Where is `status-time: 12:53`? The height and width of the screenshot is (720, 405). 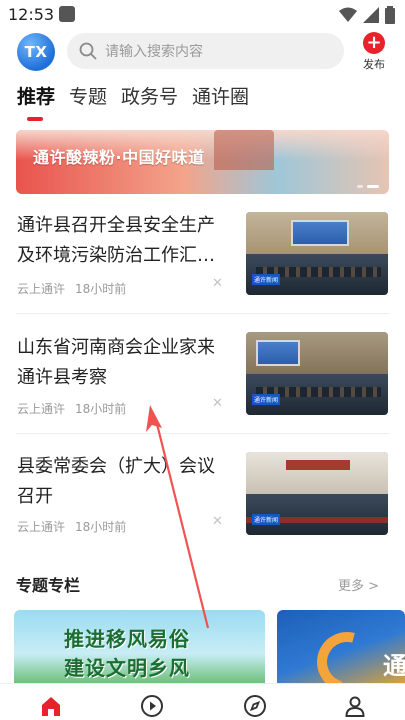 status-time: 12:53 is located at coordinates (31, 14).